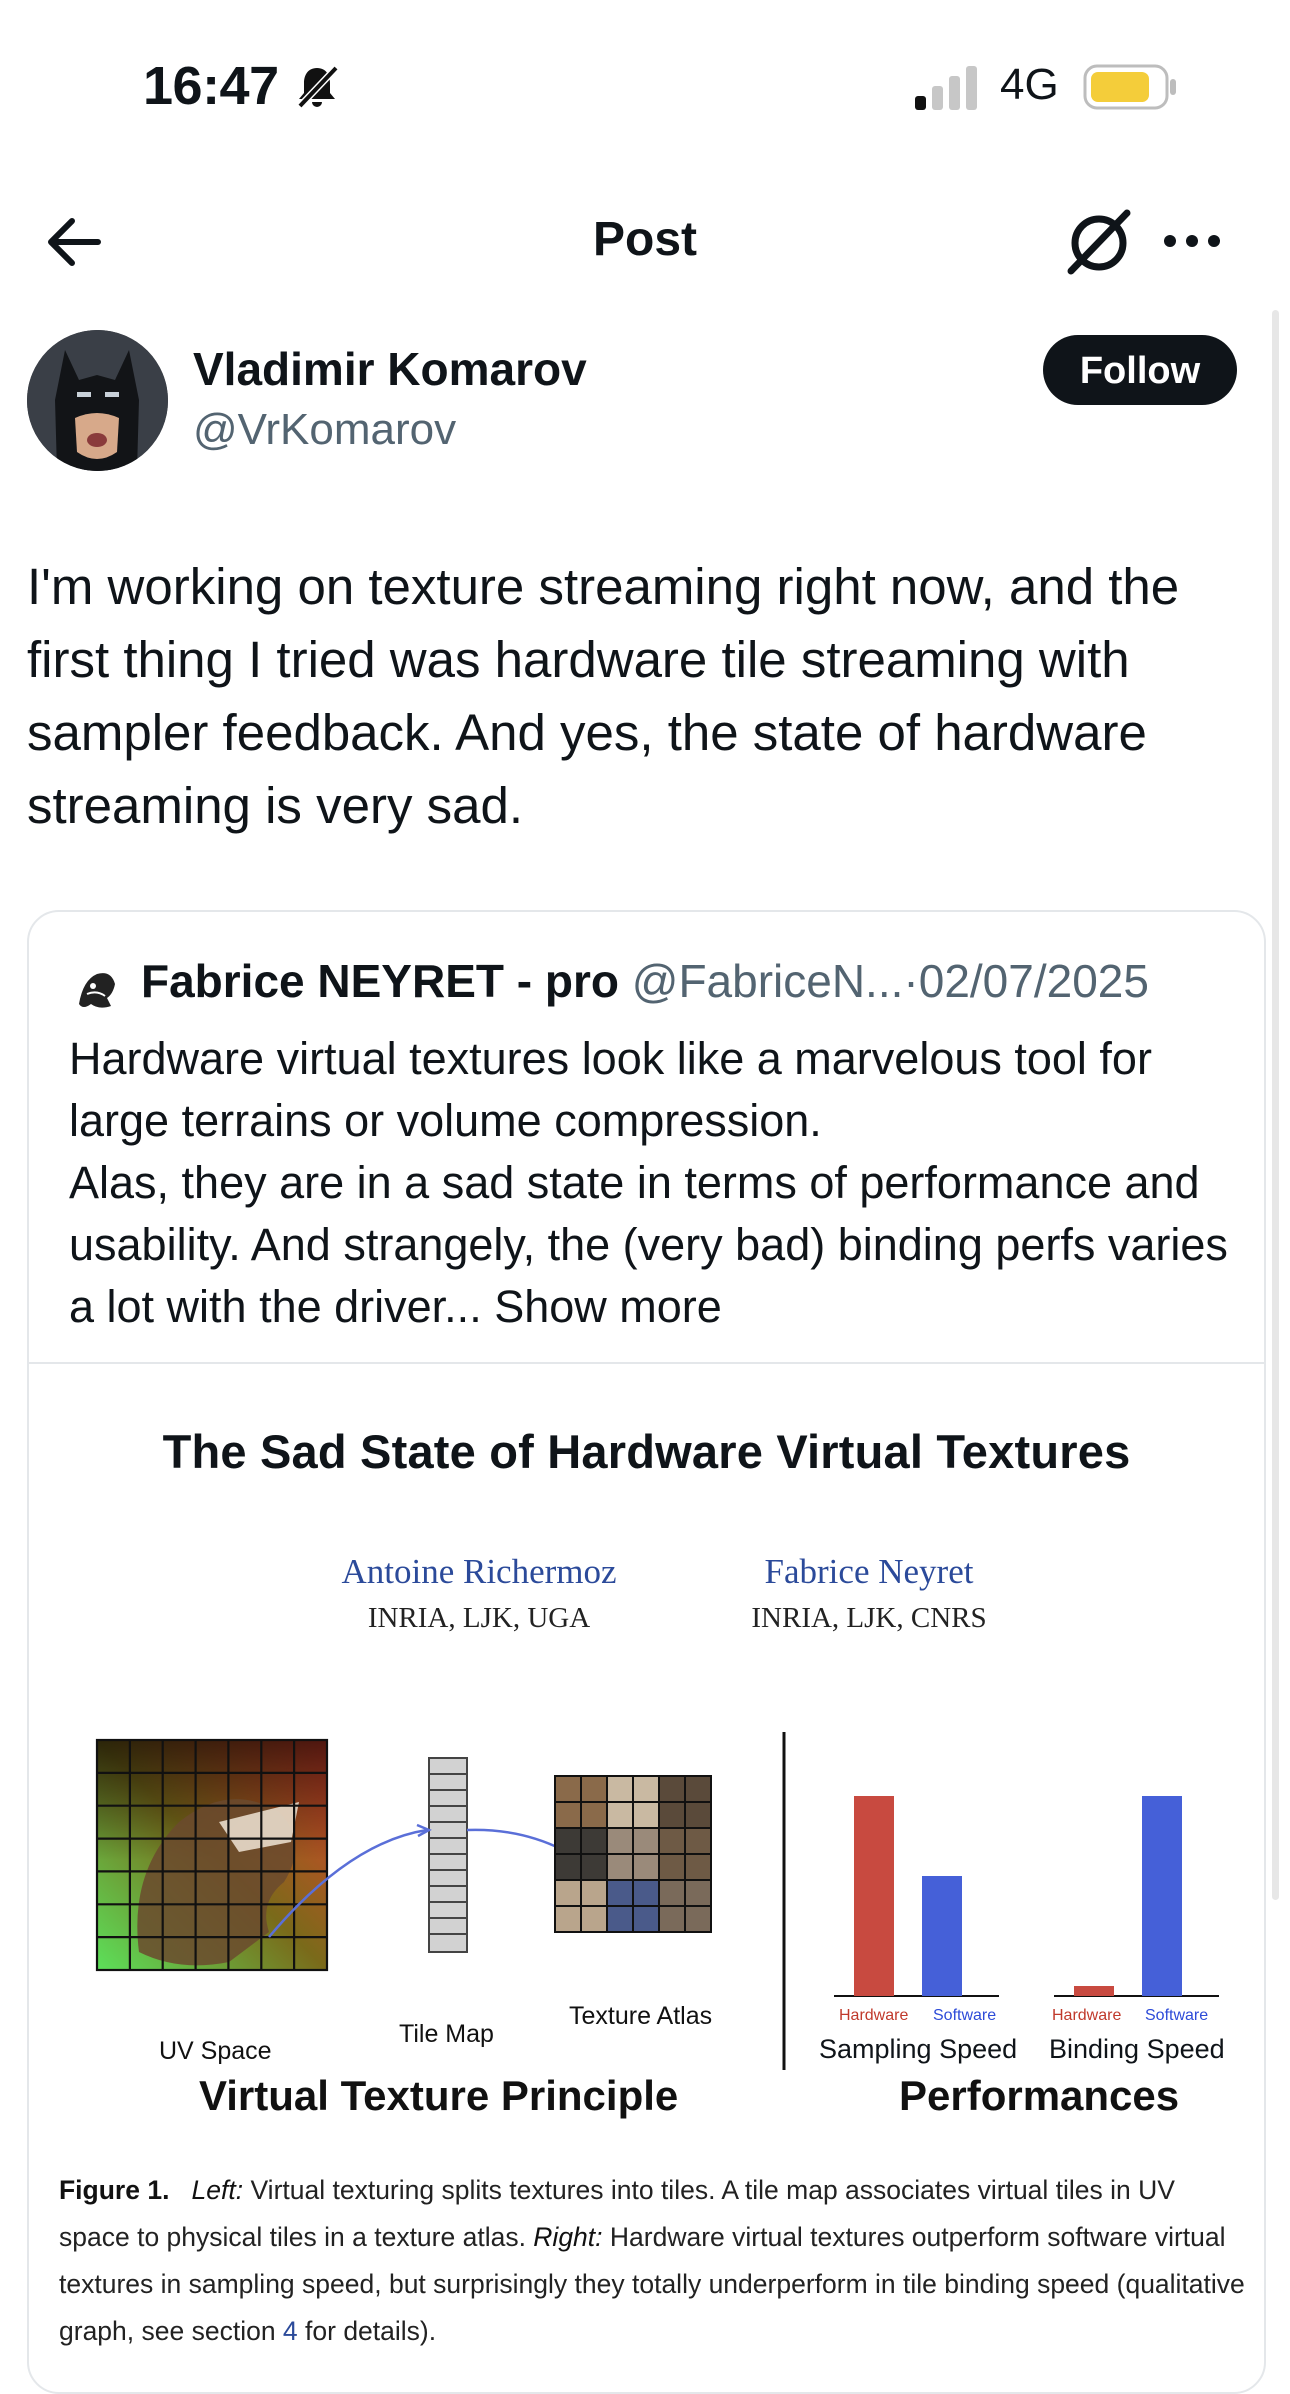 This screenshot has width=1290, height=2394. What do you see at coordinates (1140, 370) in the screenshot?
I see `follow-button: Follow` at bounding box center [1140, 370].